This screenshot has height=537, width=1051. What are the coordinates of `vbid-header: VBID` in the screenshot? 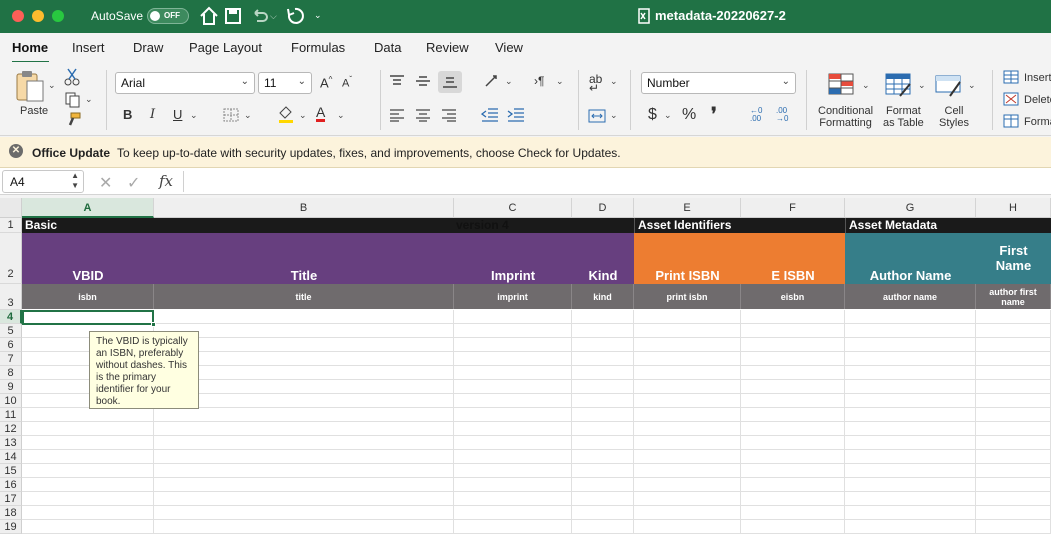 It's located at (88, 258).